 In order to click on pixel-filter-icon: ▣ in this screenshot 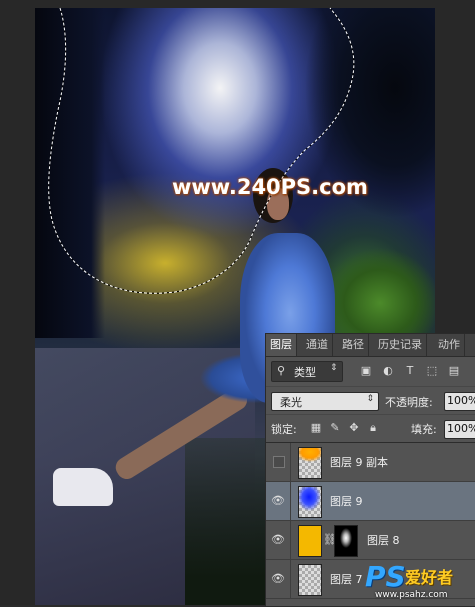, I will do `click(366, 371)`.